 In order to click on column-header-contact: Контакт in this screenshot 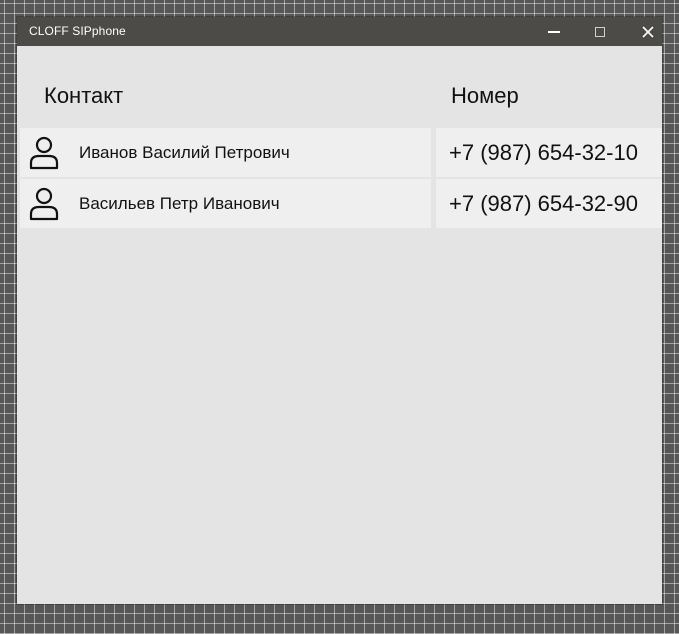, I will do `click(83, 96)`.